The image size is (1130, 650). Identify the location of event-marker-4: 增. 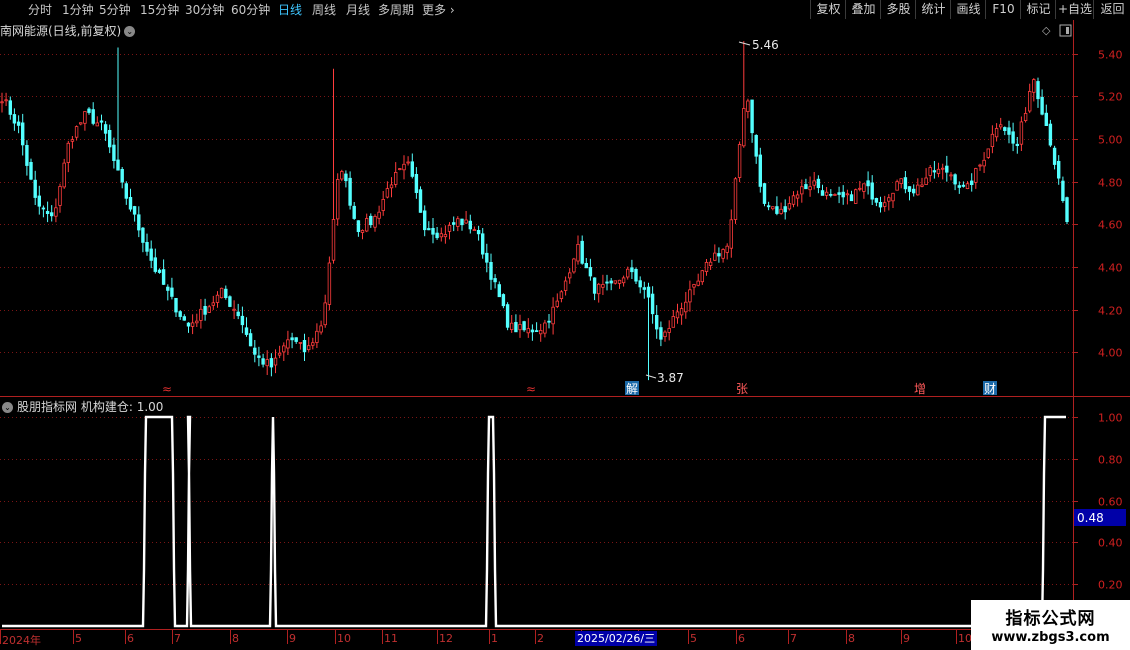
(920, 389).